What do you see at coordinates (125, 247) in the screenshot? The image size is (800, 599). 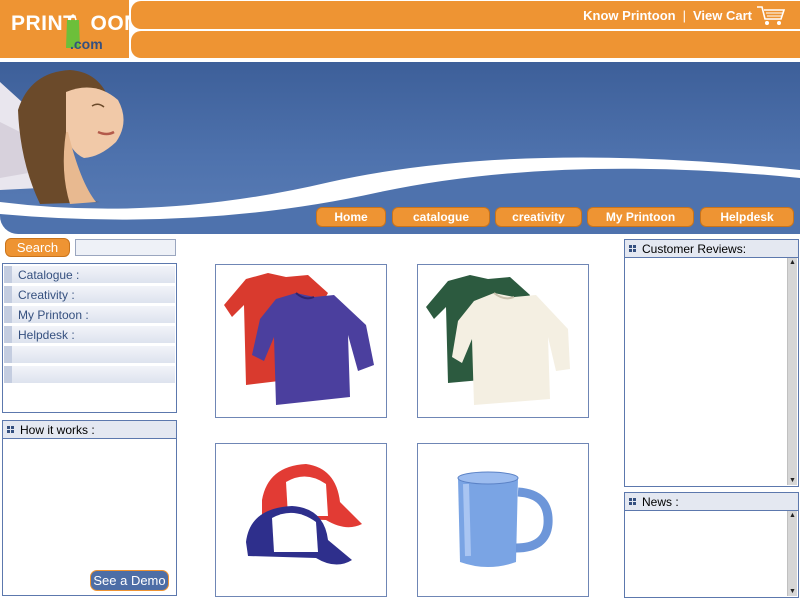 I see `search-input` at bounding box center [125, 247].